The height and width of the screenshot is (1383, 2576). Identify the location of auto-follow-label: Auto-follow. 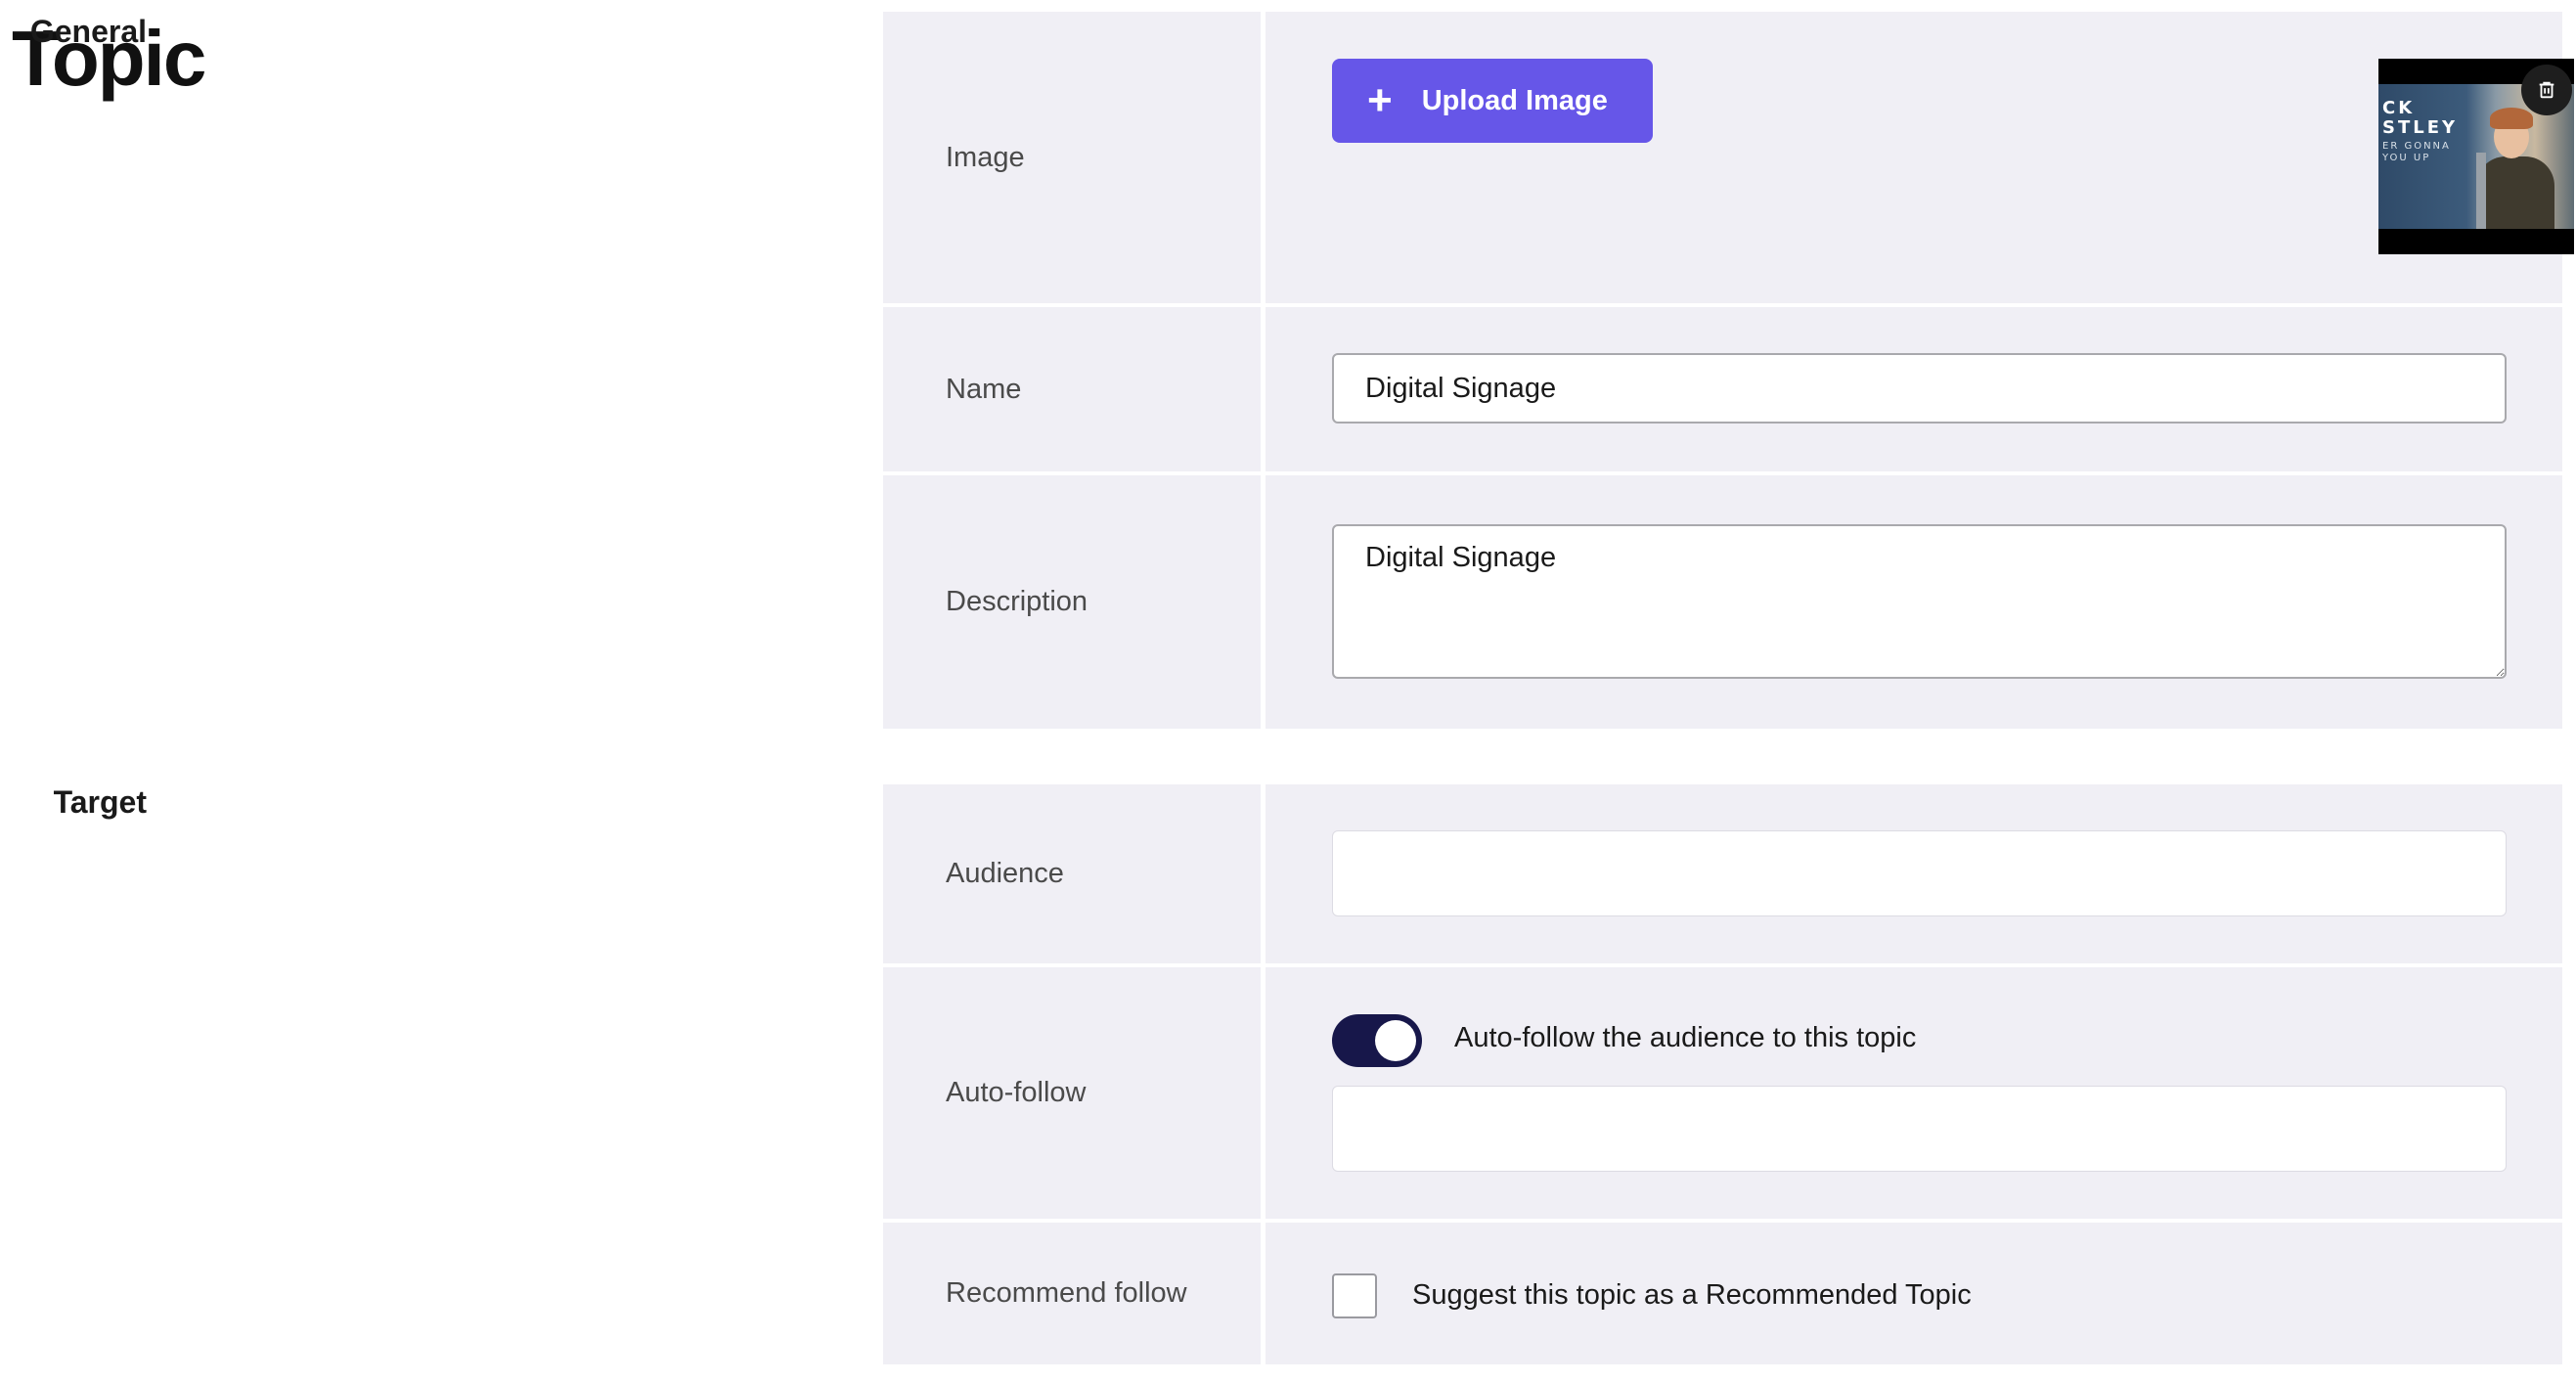
(1072, 1093).